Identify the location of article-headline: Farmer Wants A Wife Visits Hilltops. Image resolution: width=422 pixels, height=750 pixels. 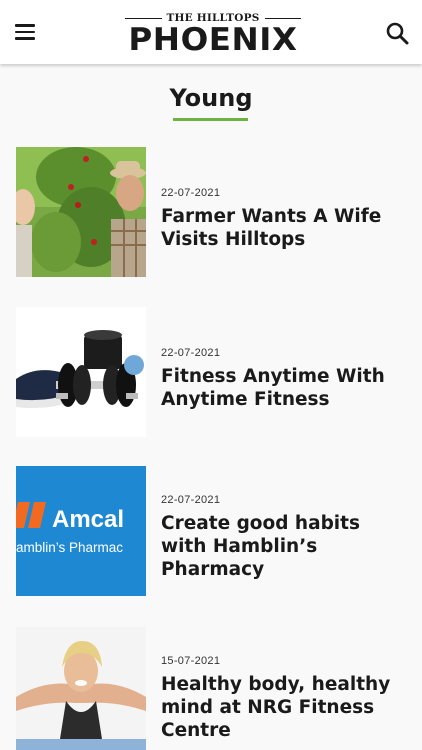
(281, 228).